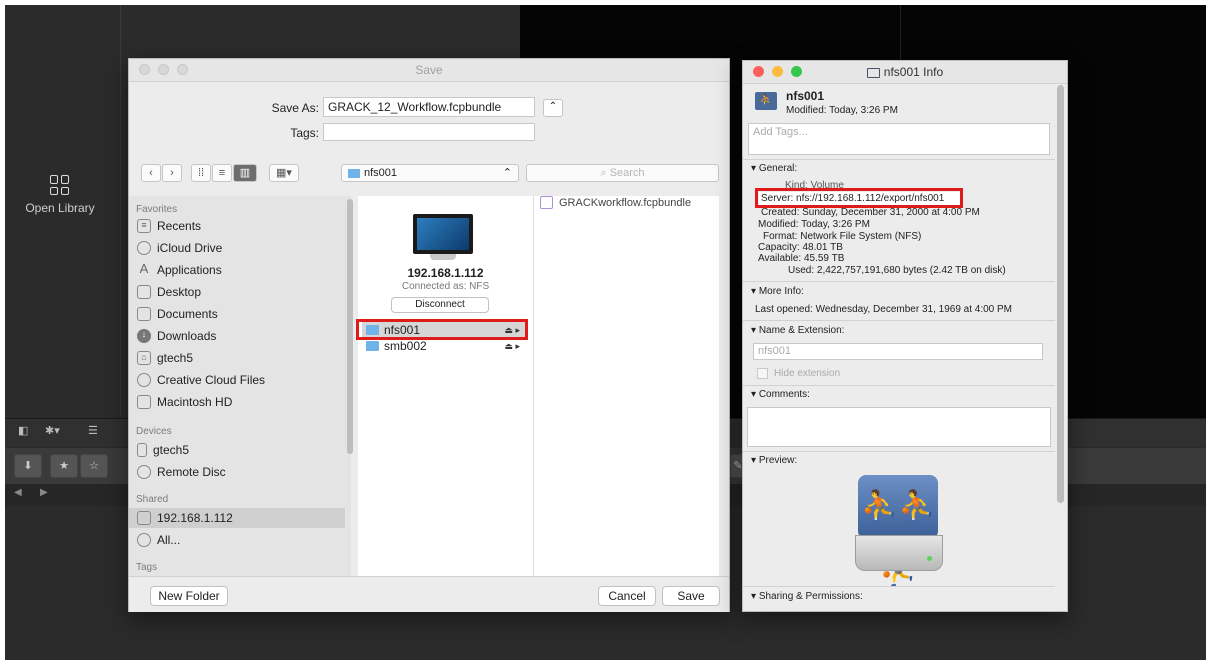  I want to click on location-label: nfs001, so click(381, 173).